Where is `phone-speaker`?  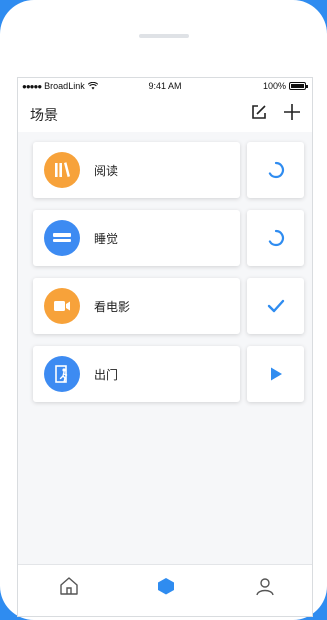 phone-speaker is located at coordinates (164, 36).